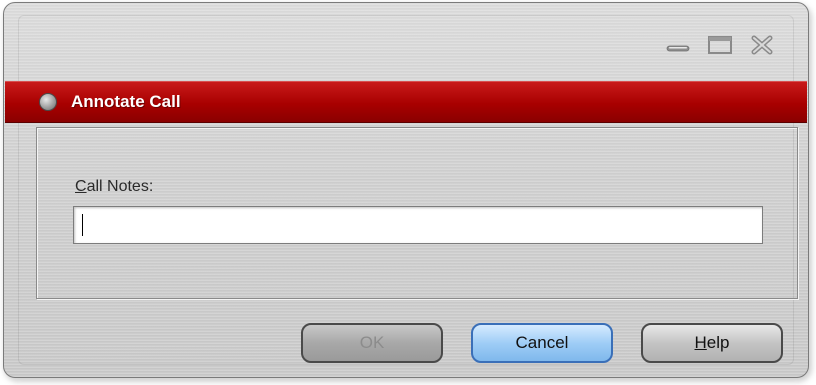  I want to click on cancel-button-label: Cancel, so click(542, 342).